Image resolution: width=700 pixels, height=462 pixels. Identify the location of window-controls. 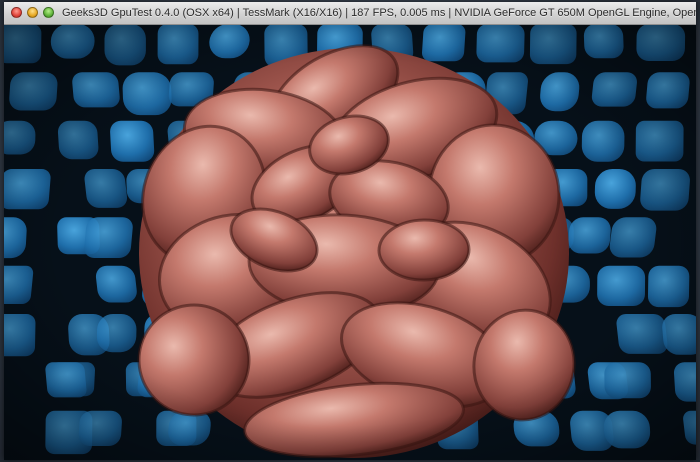
(32, 12).